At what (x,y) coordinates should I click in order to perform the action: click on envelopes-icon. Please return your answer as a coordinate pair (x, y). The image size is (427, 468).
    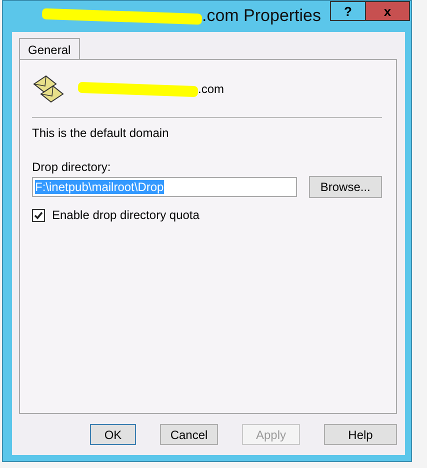
    Looking at the image, I should click on (49, 89).